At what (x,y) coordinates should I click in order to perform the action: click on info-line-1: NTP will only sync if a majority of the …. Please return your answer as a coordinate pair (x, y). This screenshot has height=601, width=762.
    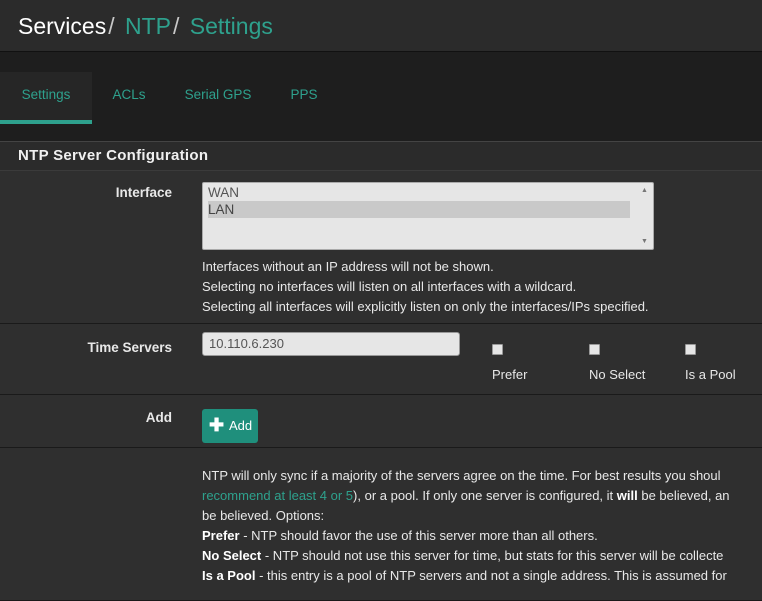
    Looking at the image, I should click on (461, 475).